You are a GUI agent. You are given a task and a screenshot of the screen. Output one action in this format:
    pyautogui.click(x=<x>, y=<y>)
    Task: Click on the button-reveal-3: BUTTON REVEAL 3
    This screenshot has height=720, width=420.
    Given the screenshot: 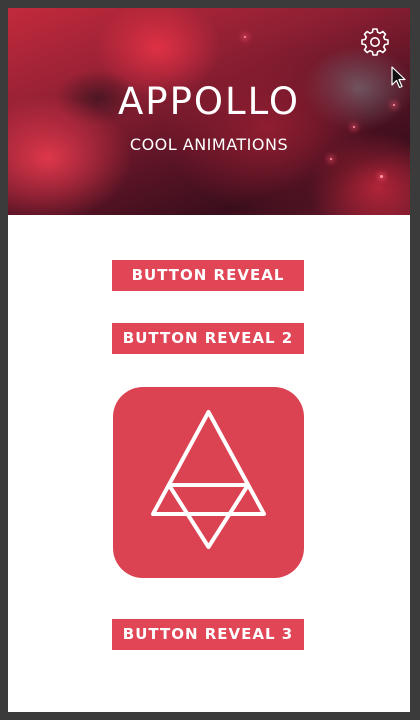 What is the action you would take?
    pyautogui.click(x=208, y=634)
    